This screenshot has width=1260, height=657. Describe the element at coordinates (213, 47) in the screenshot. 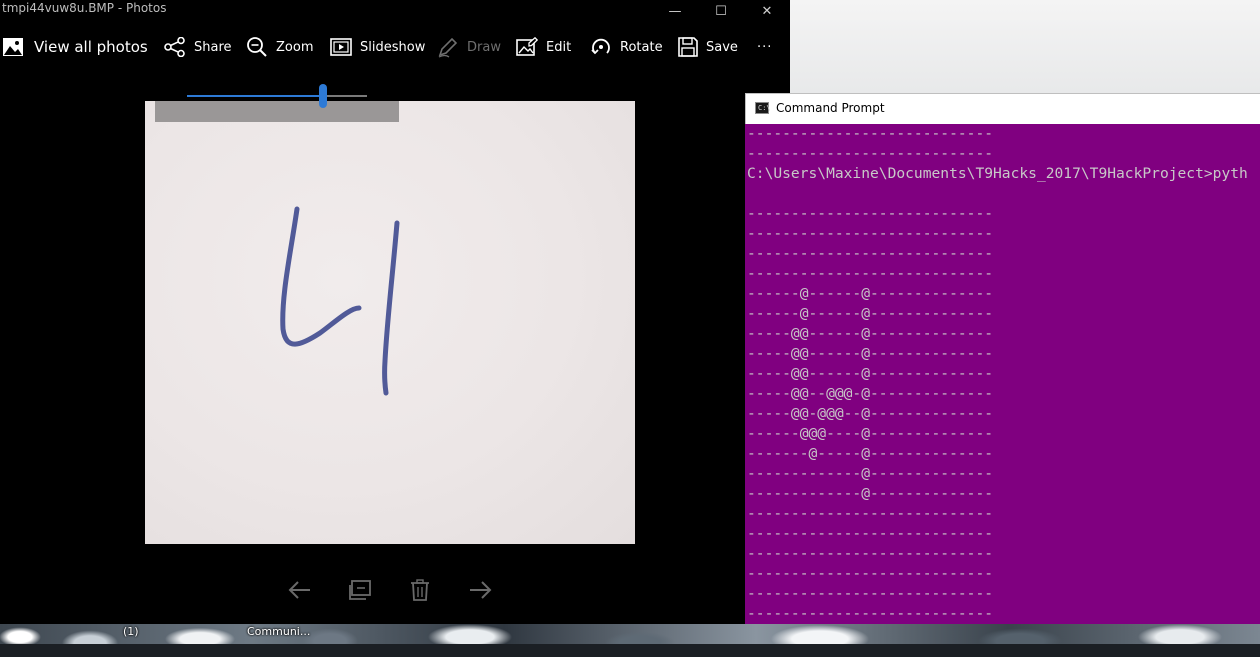

I see `share-label: Share` at that location.